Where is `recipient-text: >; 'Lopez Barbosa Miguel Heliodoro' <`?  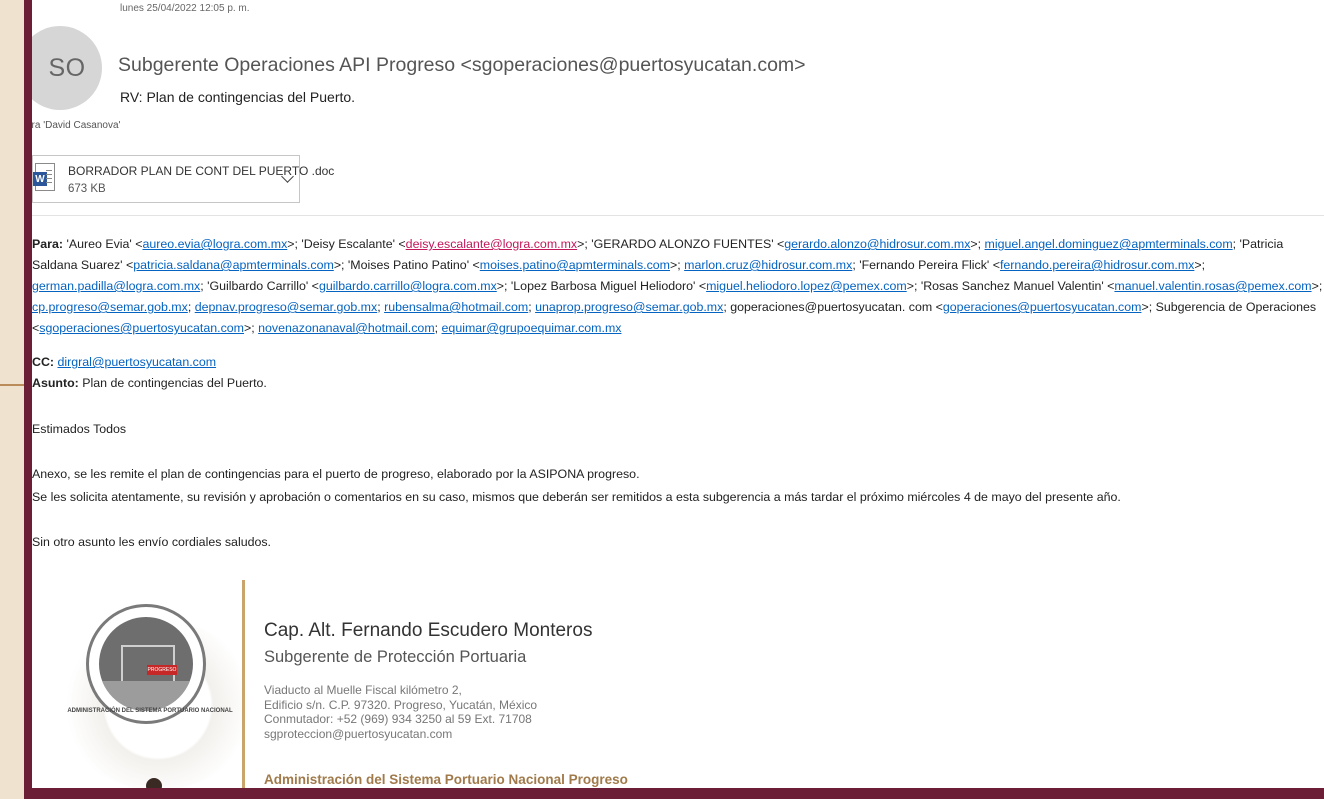
recipient-text: >; 'Lopez Barbosa Miguel Heliodoro' < is located at coordinates (601, 286).